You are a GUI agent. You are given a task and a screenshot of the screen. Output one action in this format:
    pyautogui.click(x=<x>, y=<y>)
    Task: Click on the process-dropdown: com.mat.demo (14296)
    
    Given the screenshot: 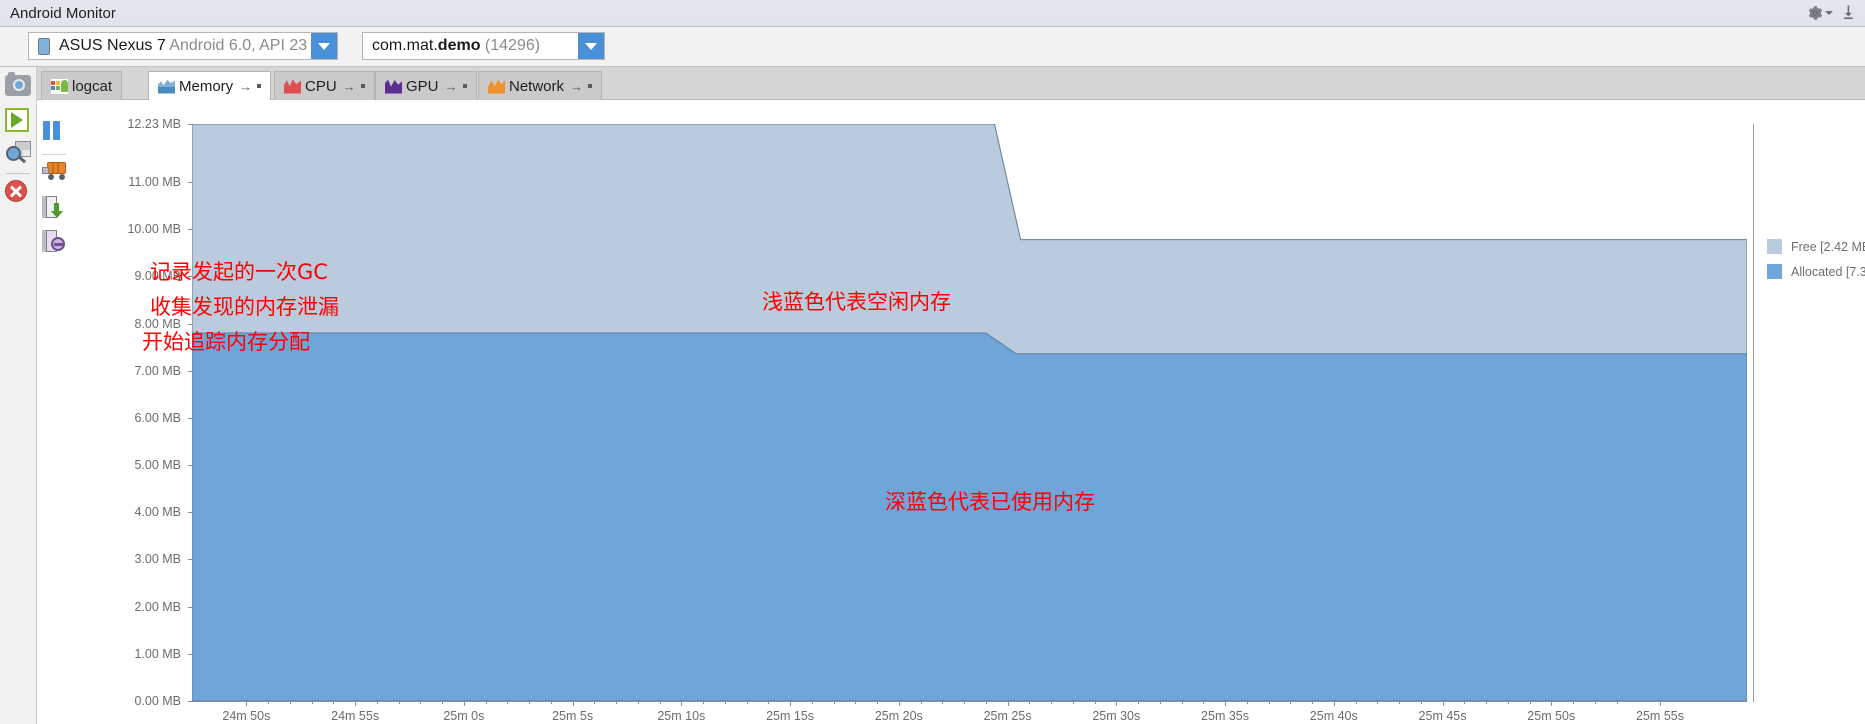 What is the action you would take?
    pyautogui.click(x=483, y=46)
    